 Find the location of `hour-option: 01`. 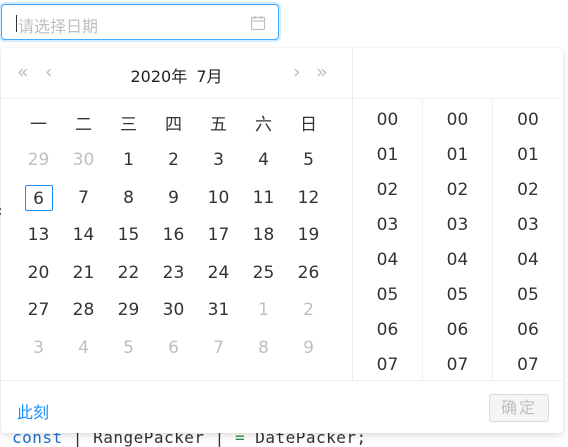

hour-option: 01 is located at coordinates (387, 155).